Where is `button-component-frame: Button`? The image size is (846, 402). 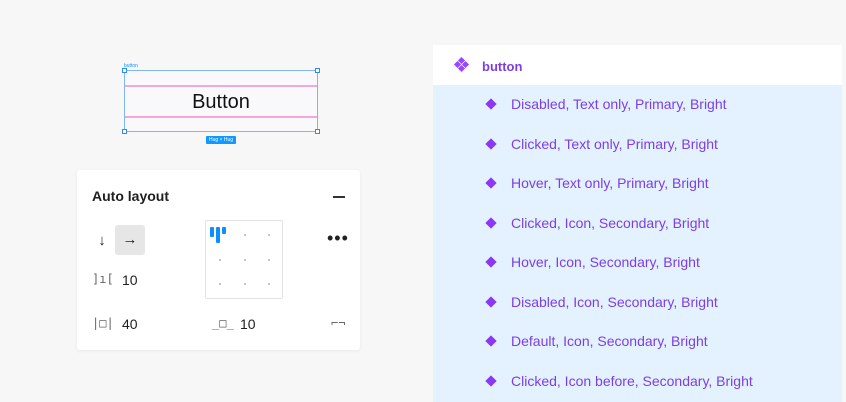
button-component-frame: Button is located at coordinates (221, 101).